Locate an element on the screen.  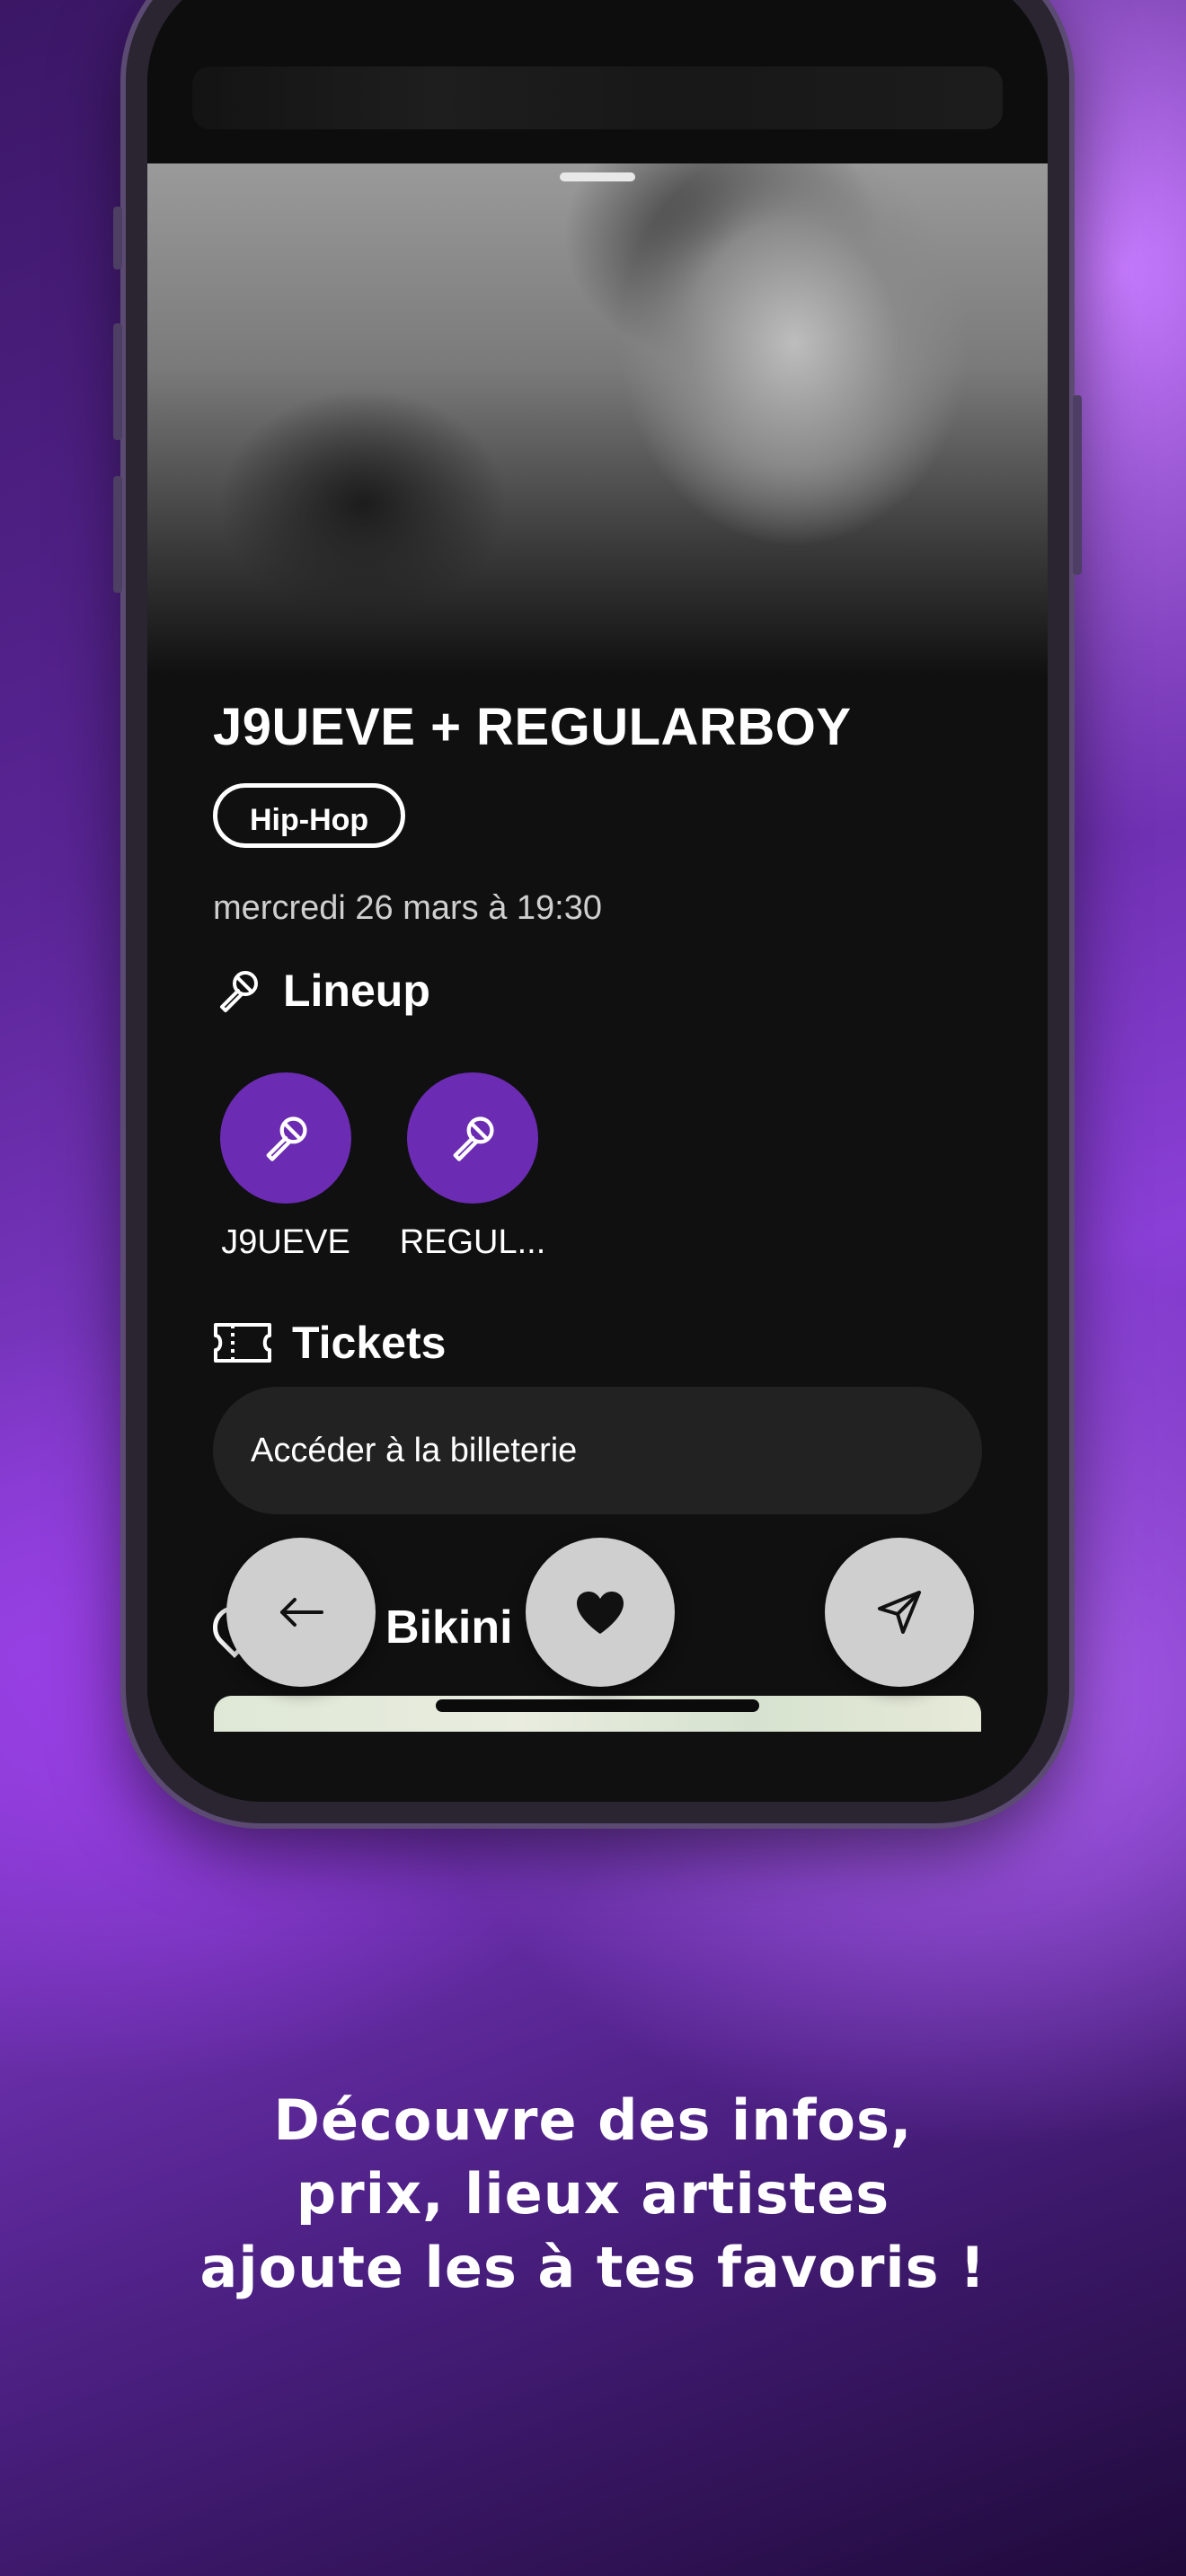
phone-volume-up is located at coordinates (117, 381).